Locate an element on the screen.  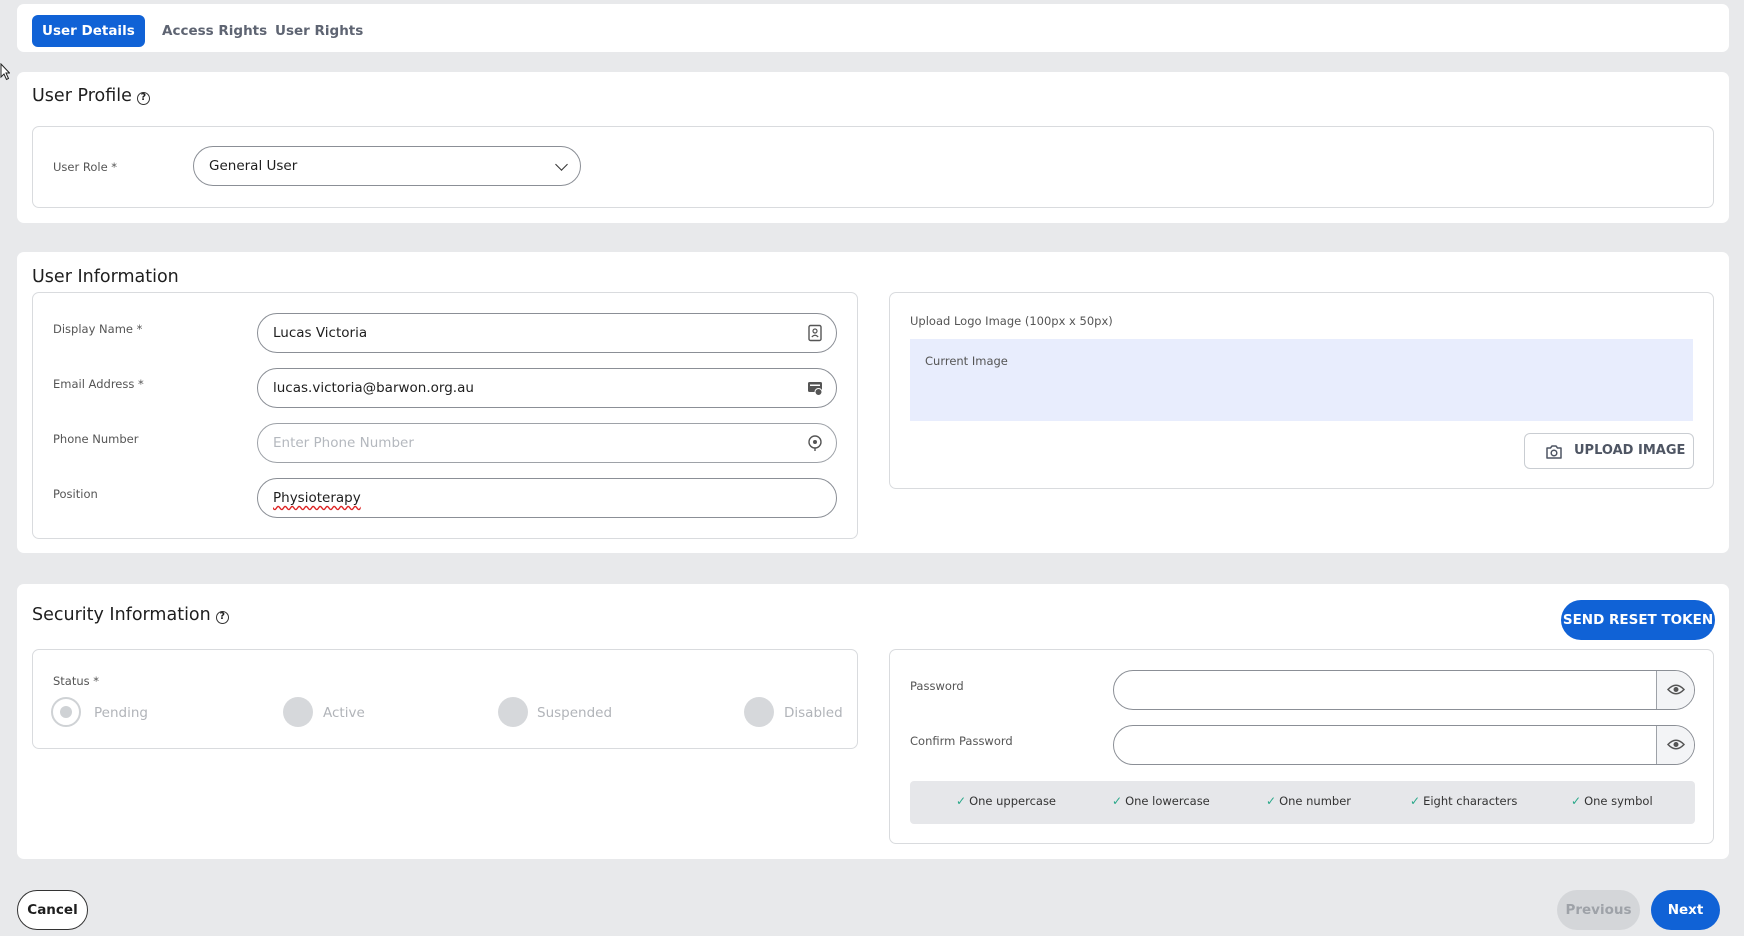
mouse-cursor-icon is located at coordinates (5, 72).